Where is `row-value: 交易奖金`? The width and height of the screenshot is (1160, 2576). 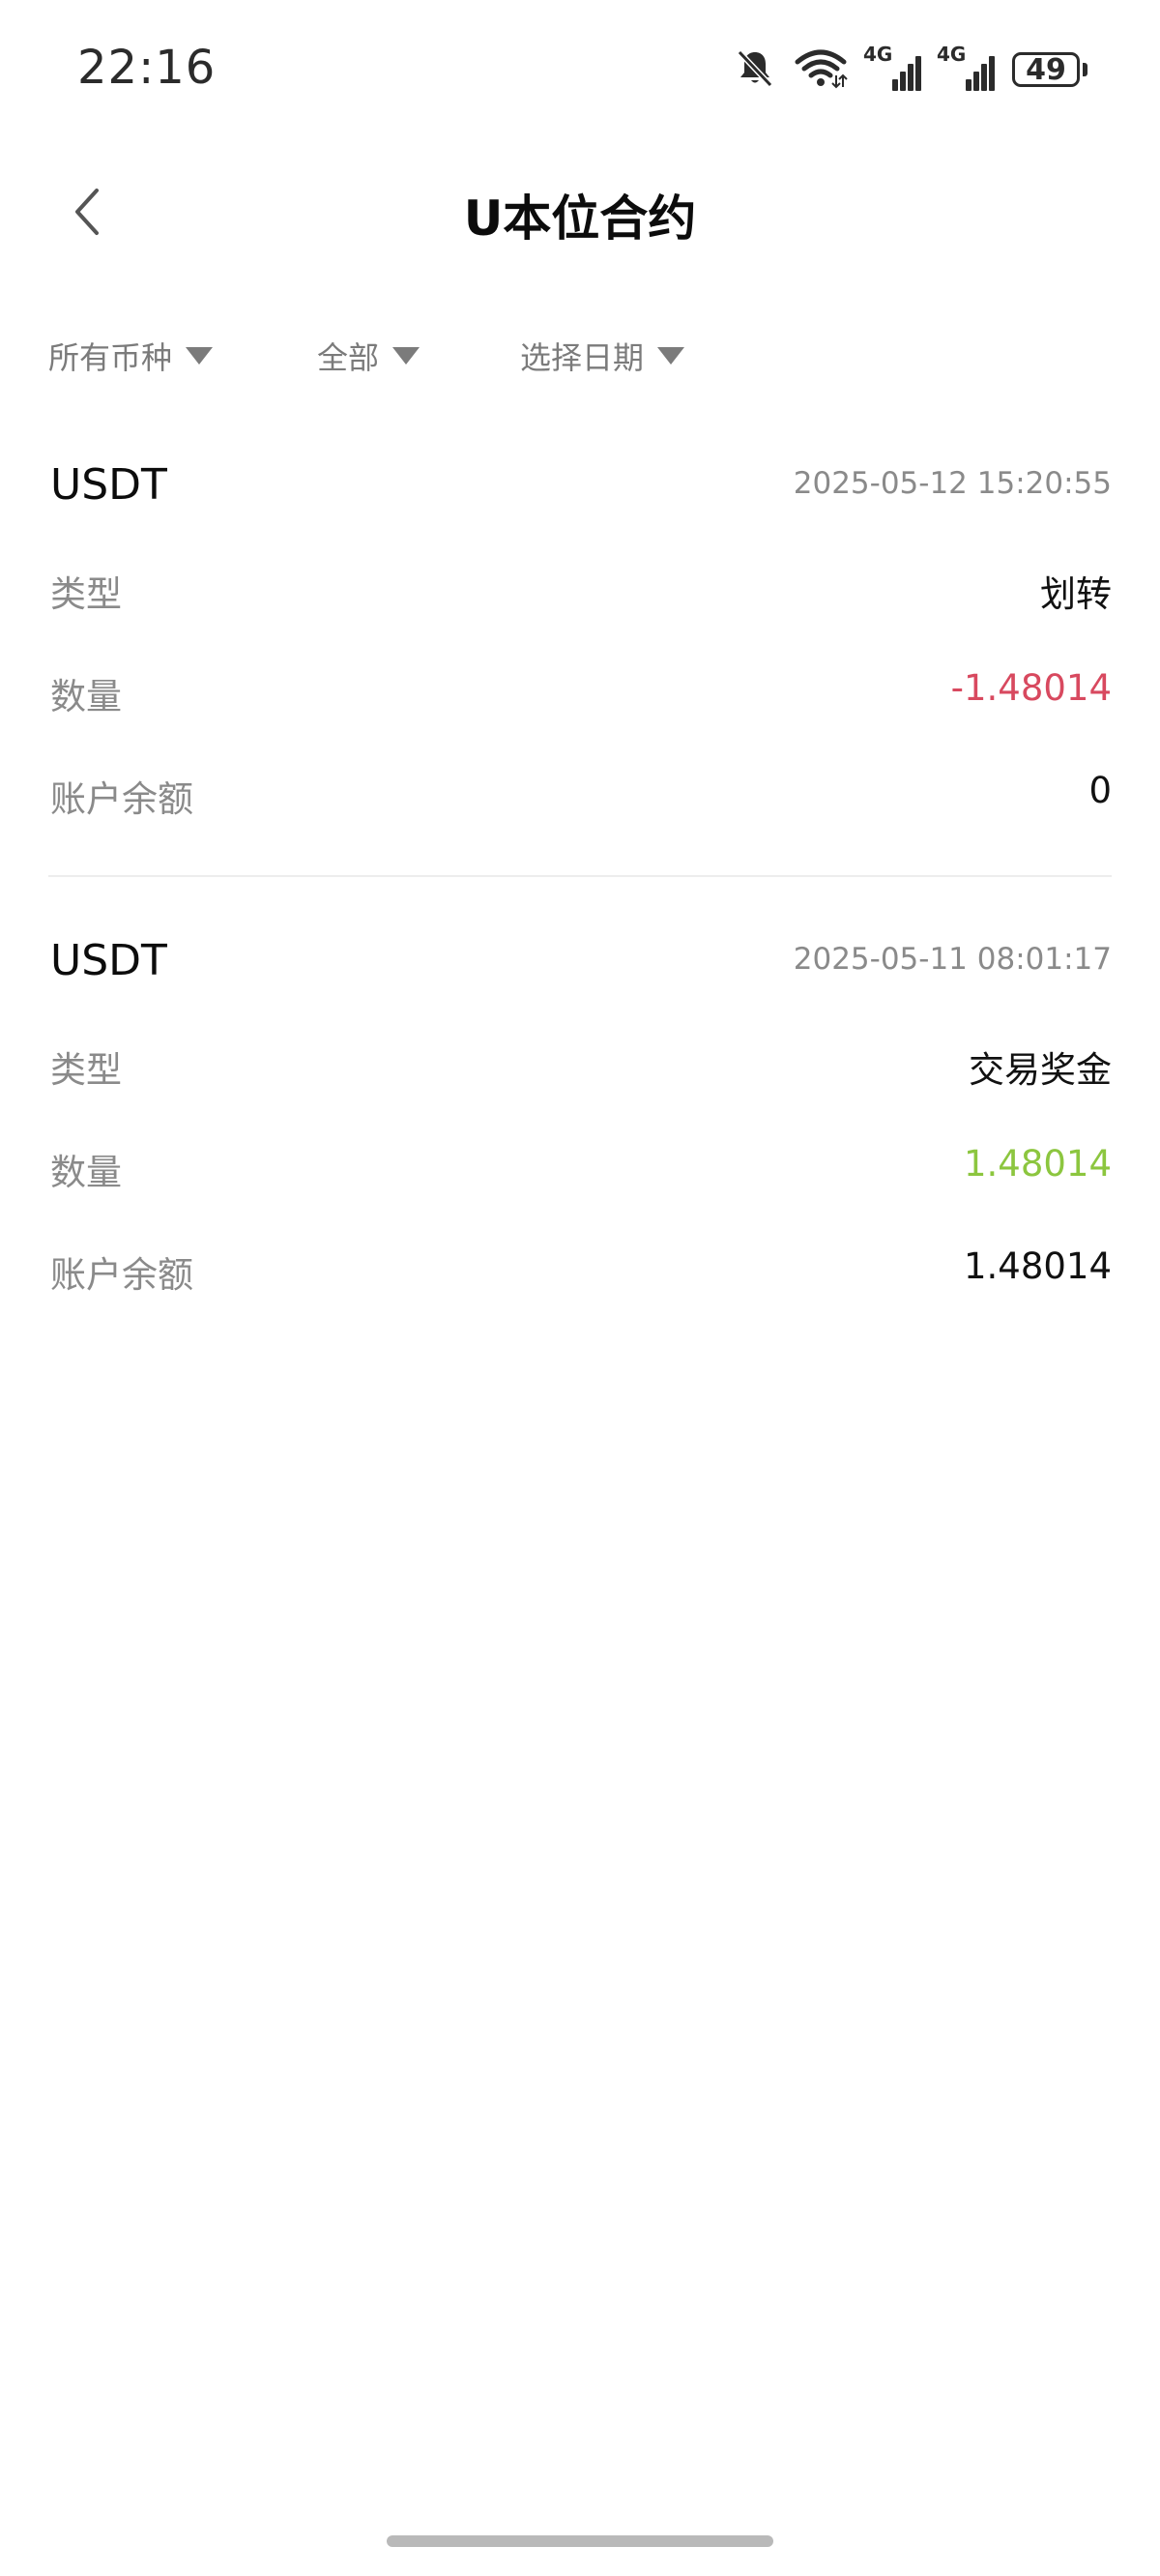 row-value: 交易奖金 is located at coordinates (1040, 1070).